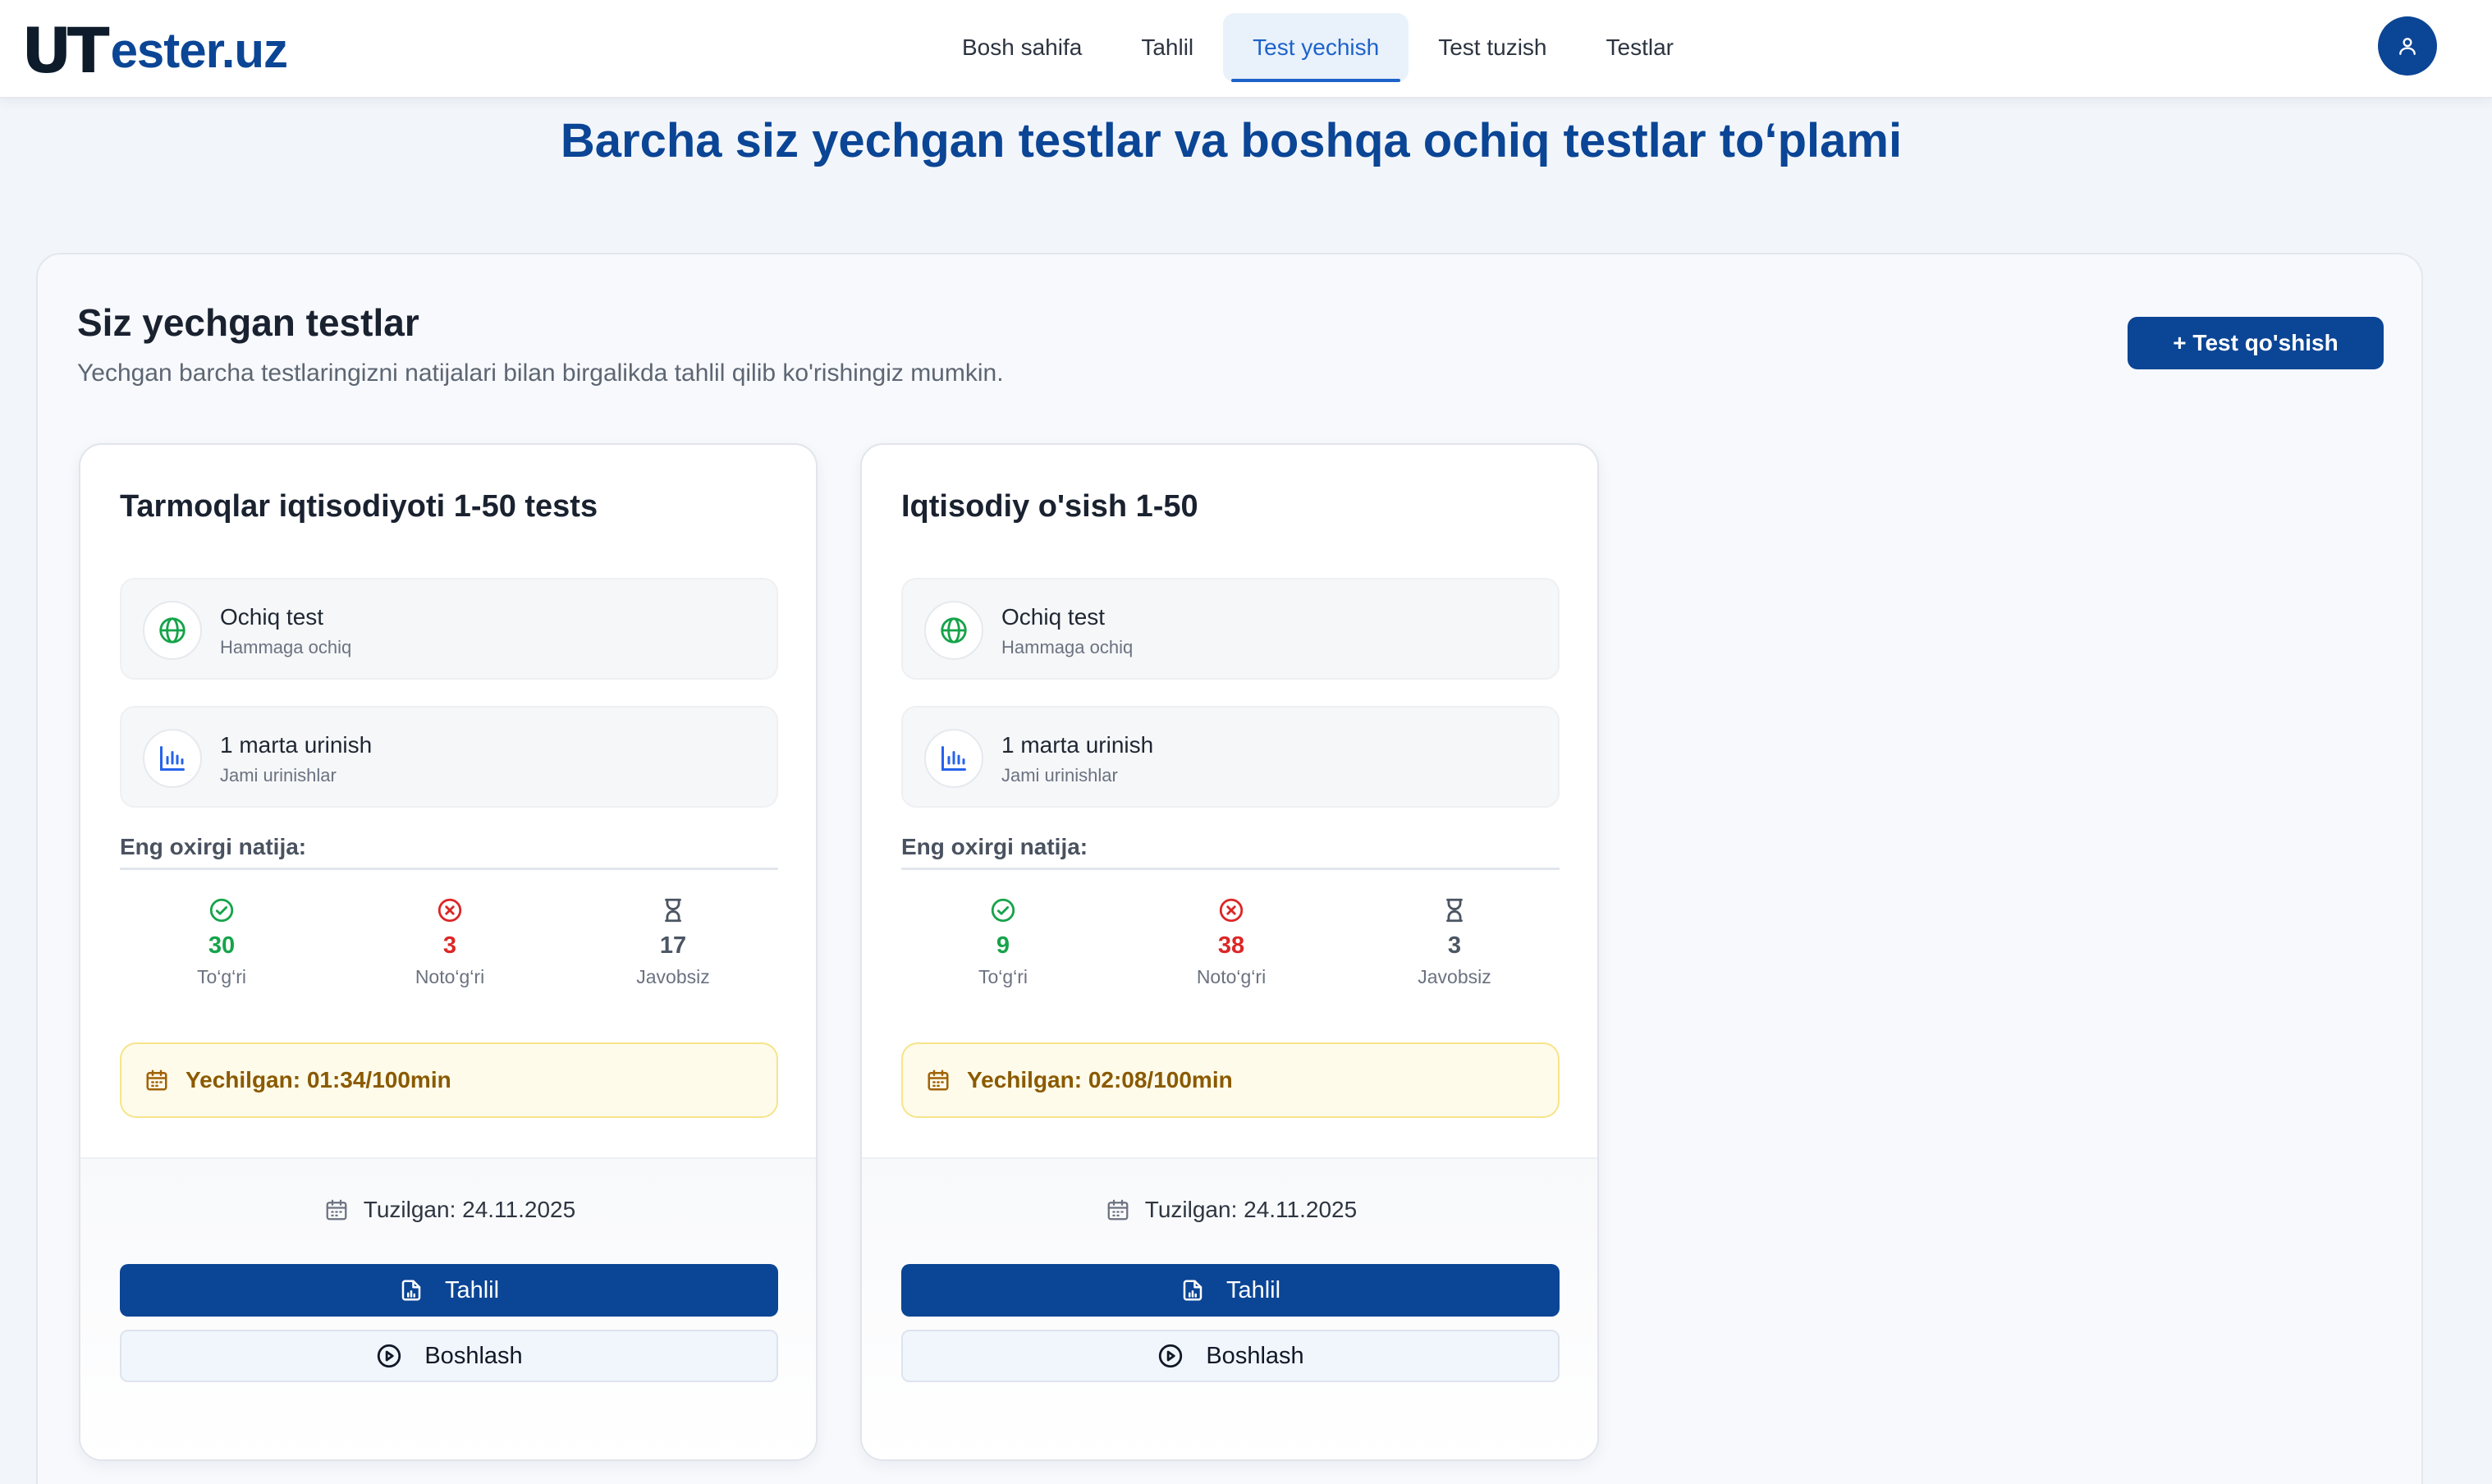 The image size is (2492, 1484). I want to click on solved-time-box: Yechilgan: 01:34/100min, so click(449, 1080).